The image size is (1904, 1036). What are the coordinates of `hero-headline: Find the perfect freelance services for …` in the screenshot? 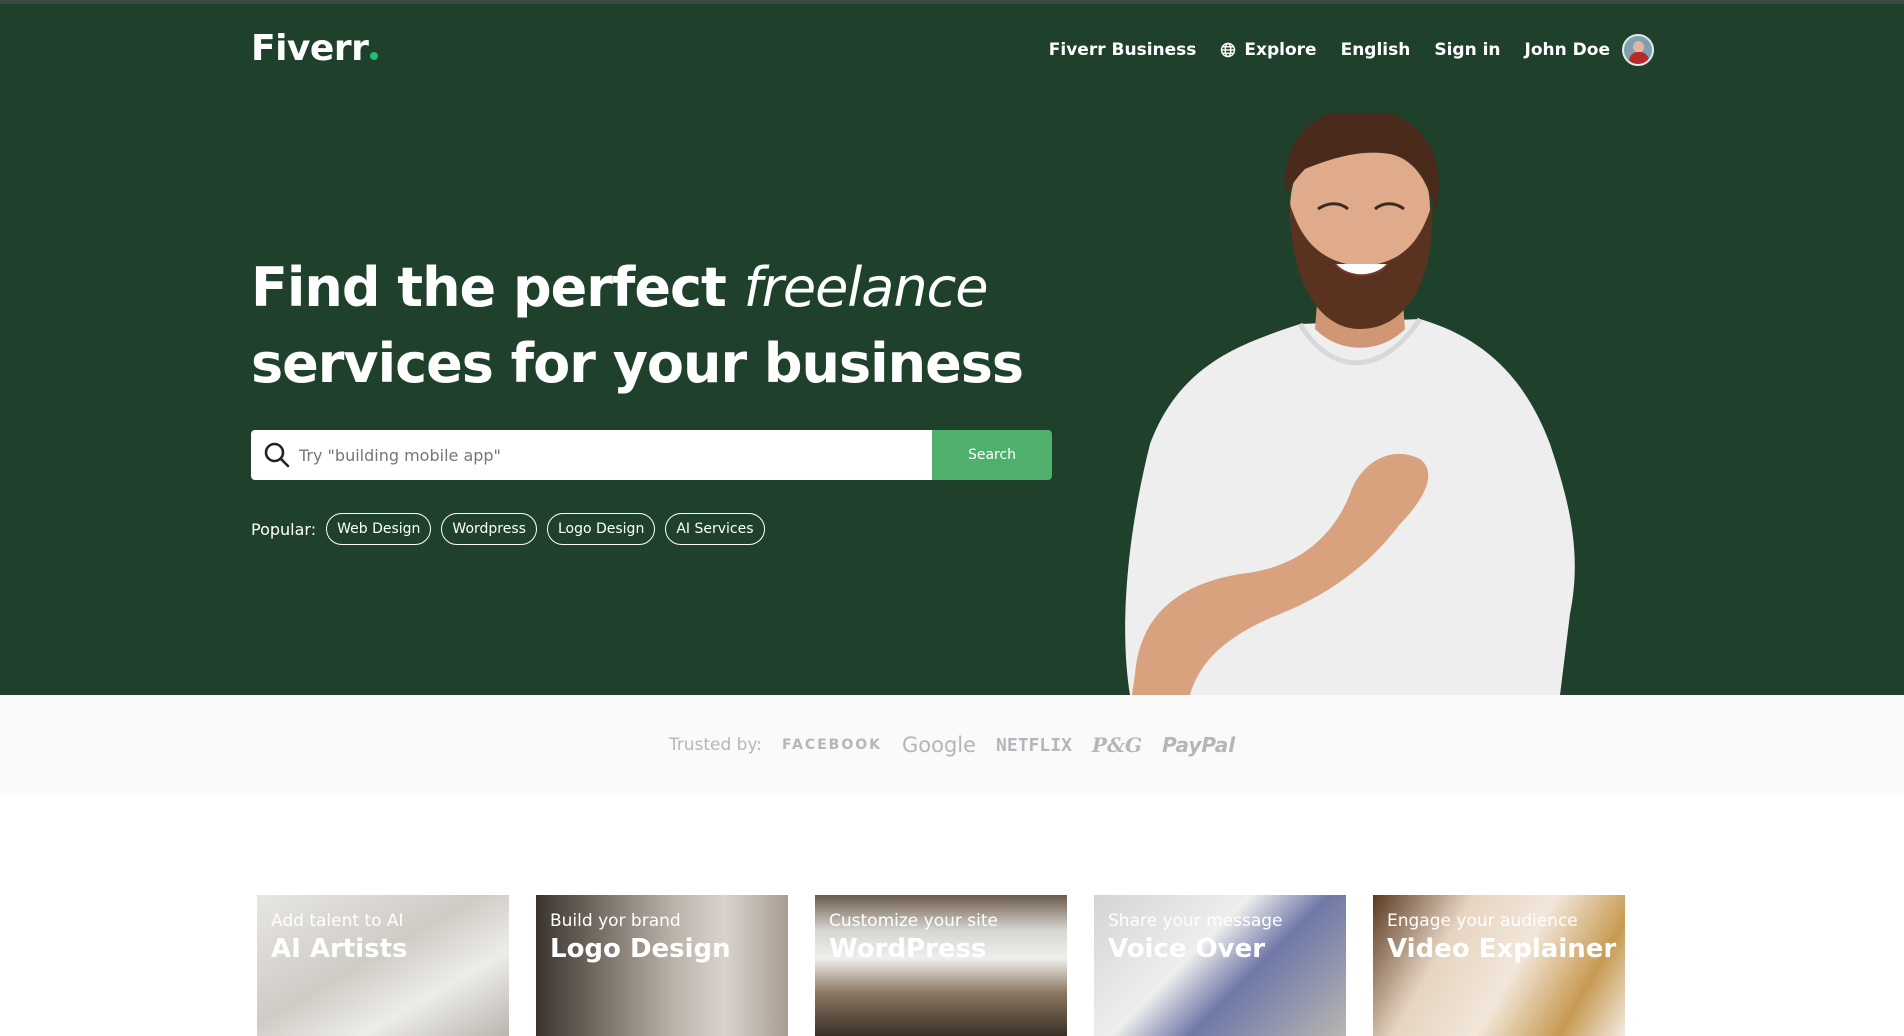 It's located at (637, 326).